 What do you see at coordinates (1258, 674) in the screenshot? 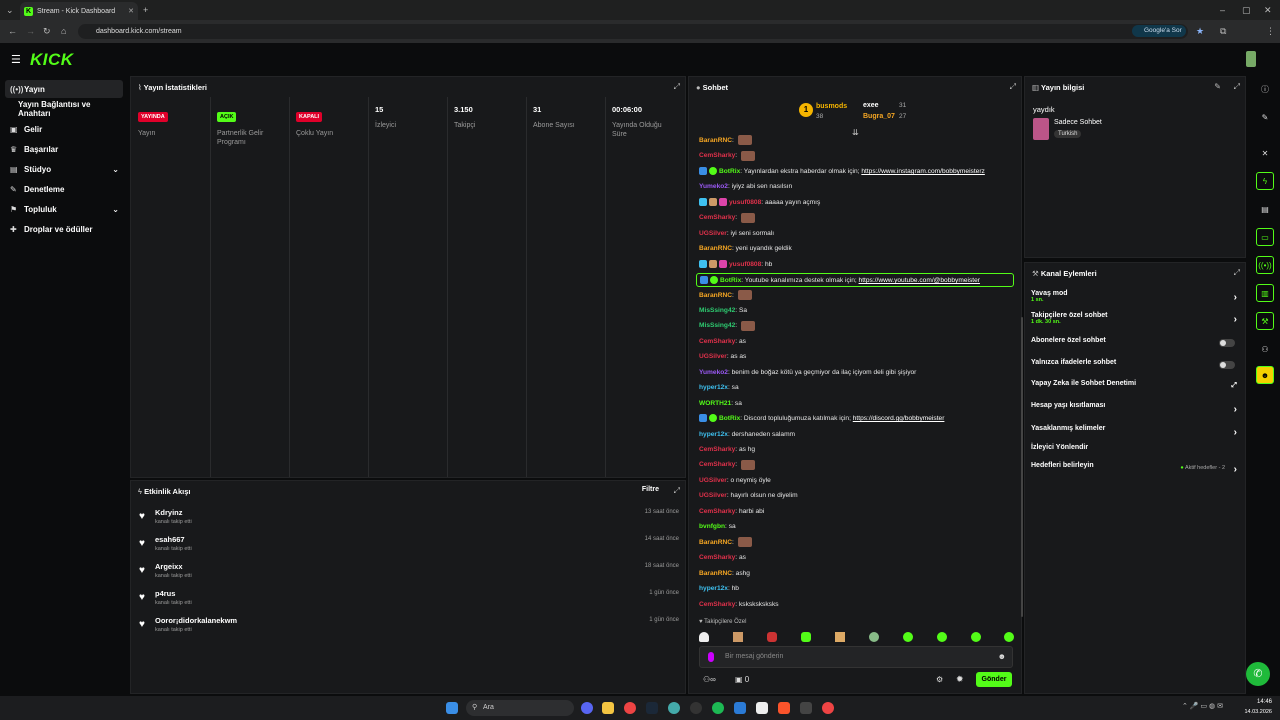
I see `whatsapp-float-icon: ✆` at bounding box center [1258, 674].